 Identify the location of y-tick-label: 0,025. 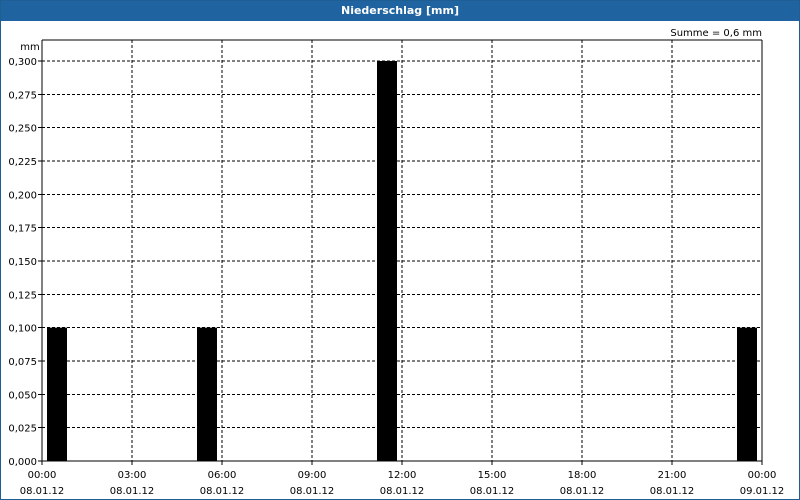
(22, 429).